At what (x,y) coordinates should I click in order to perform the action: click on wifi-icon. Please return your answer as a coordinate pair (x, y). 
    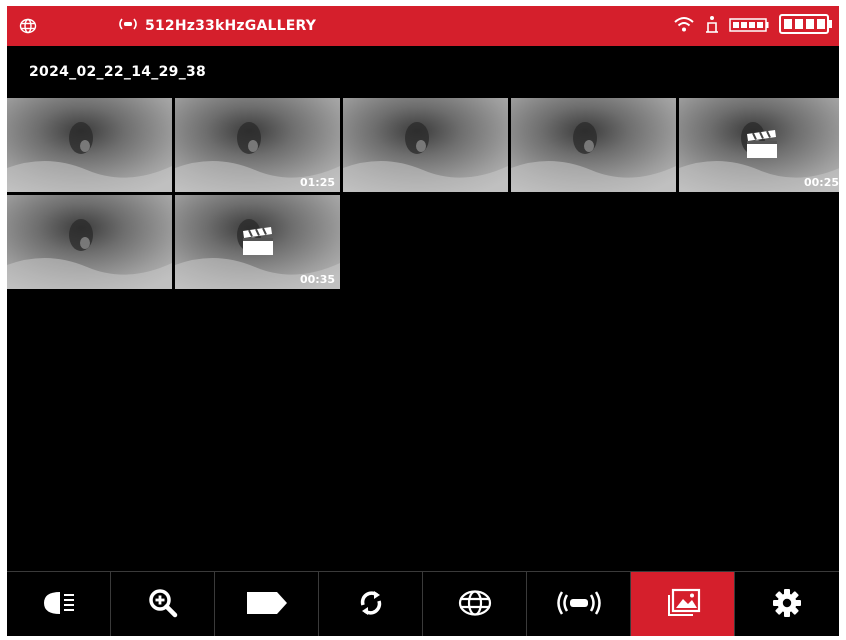
    Looking at the image, I should click on (684, 26).